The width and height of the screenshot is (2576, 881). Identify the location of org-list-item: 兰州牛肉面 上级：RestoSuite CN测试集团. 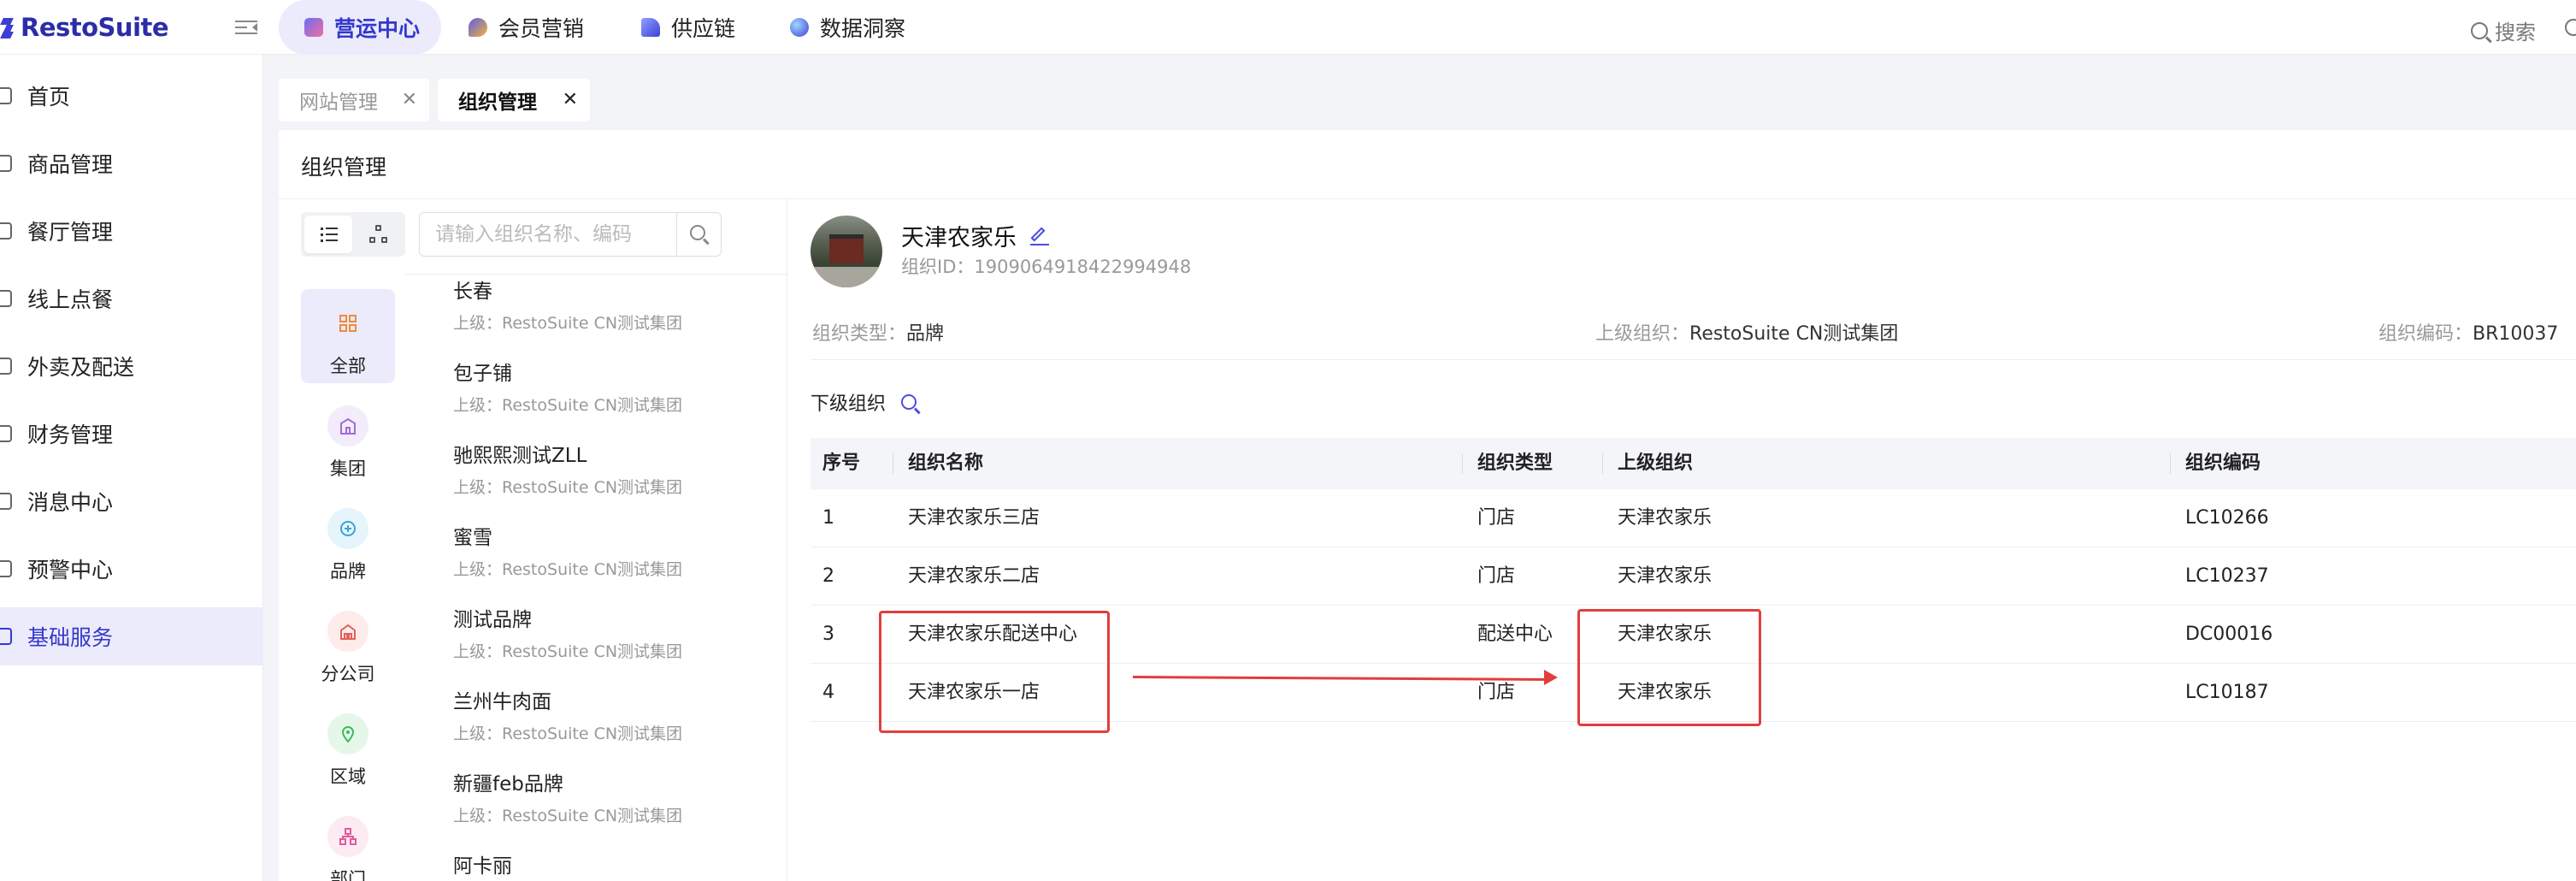
(615, 730).